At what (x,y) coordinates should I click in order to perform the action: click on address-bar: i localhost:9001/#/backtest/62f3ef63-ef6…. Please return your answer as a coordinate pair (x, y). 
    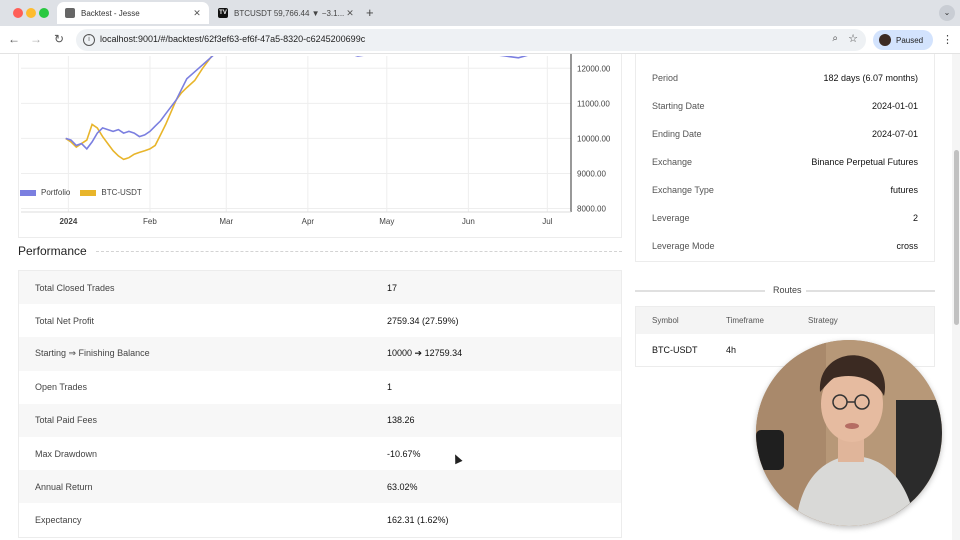
    Looking at the image, I should click on (471, 40).